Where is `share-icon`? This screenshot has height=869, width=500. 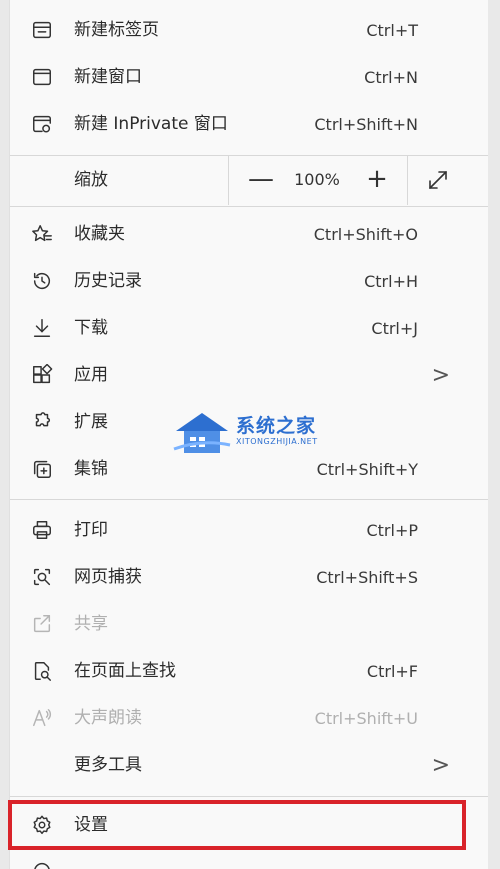
share-icon is located at coordinates (42, 624).